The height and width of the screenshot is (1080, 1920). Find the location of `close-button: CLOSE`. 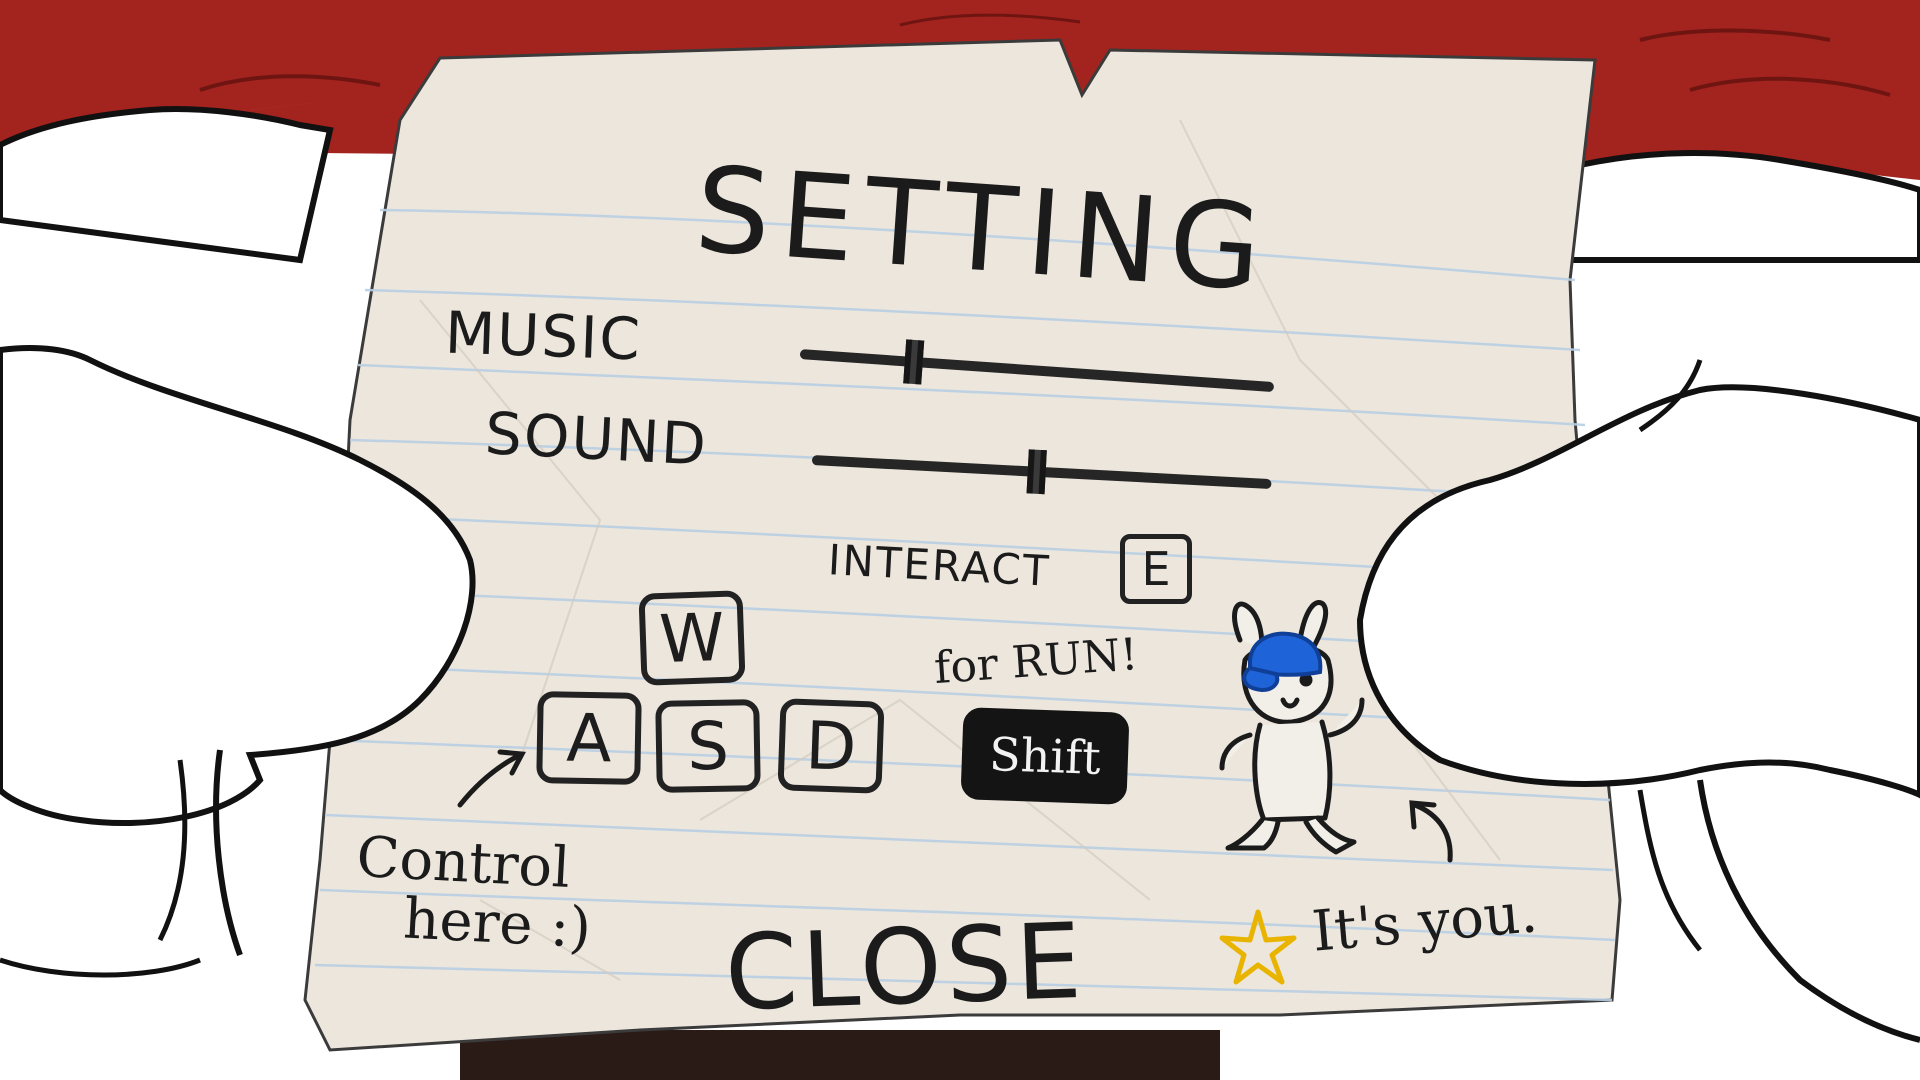

close-button: CLOSE is located at coordinates (905, 967).